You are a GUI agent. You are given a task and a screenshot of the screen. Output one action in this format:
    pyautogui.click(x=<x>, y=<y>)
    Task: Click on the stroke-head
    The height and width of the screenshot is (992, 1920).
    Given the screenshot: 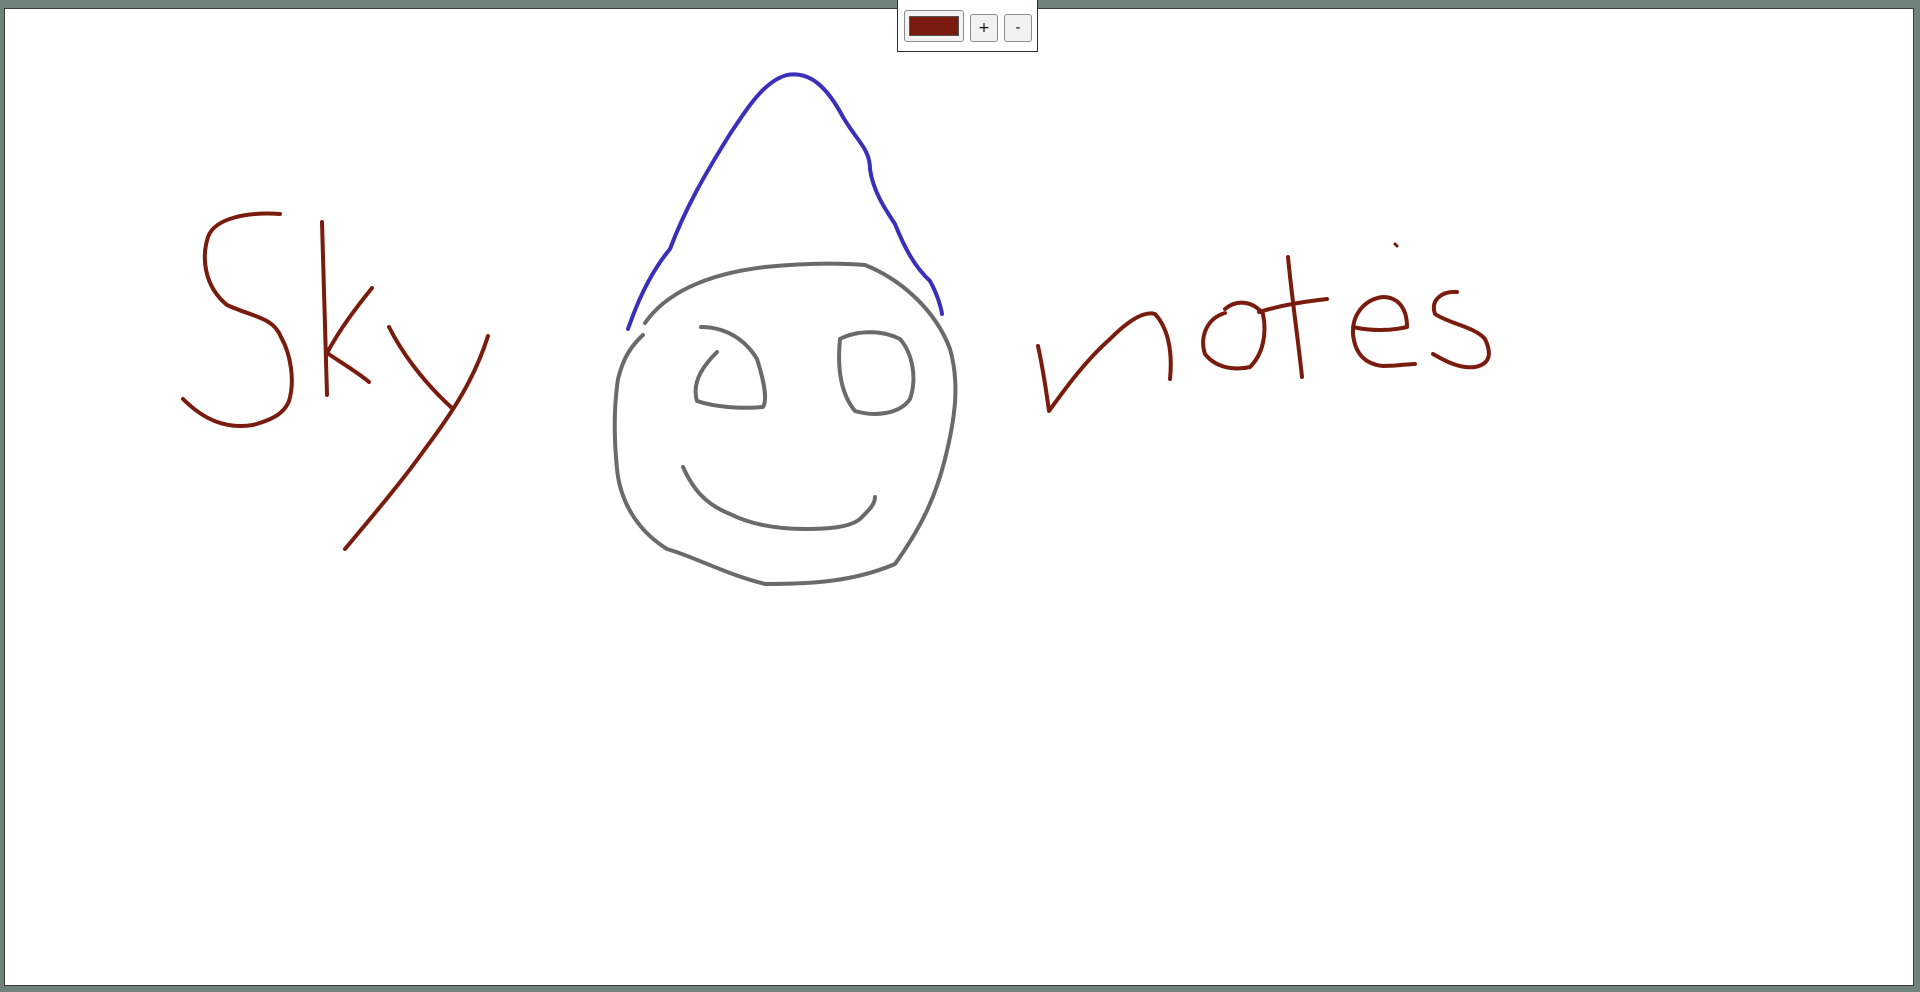 What is the action you would take?
    pyautogui.click(x=785, y=423)
    